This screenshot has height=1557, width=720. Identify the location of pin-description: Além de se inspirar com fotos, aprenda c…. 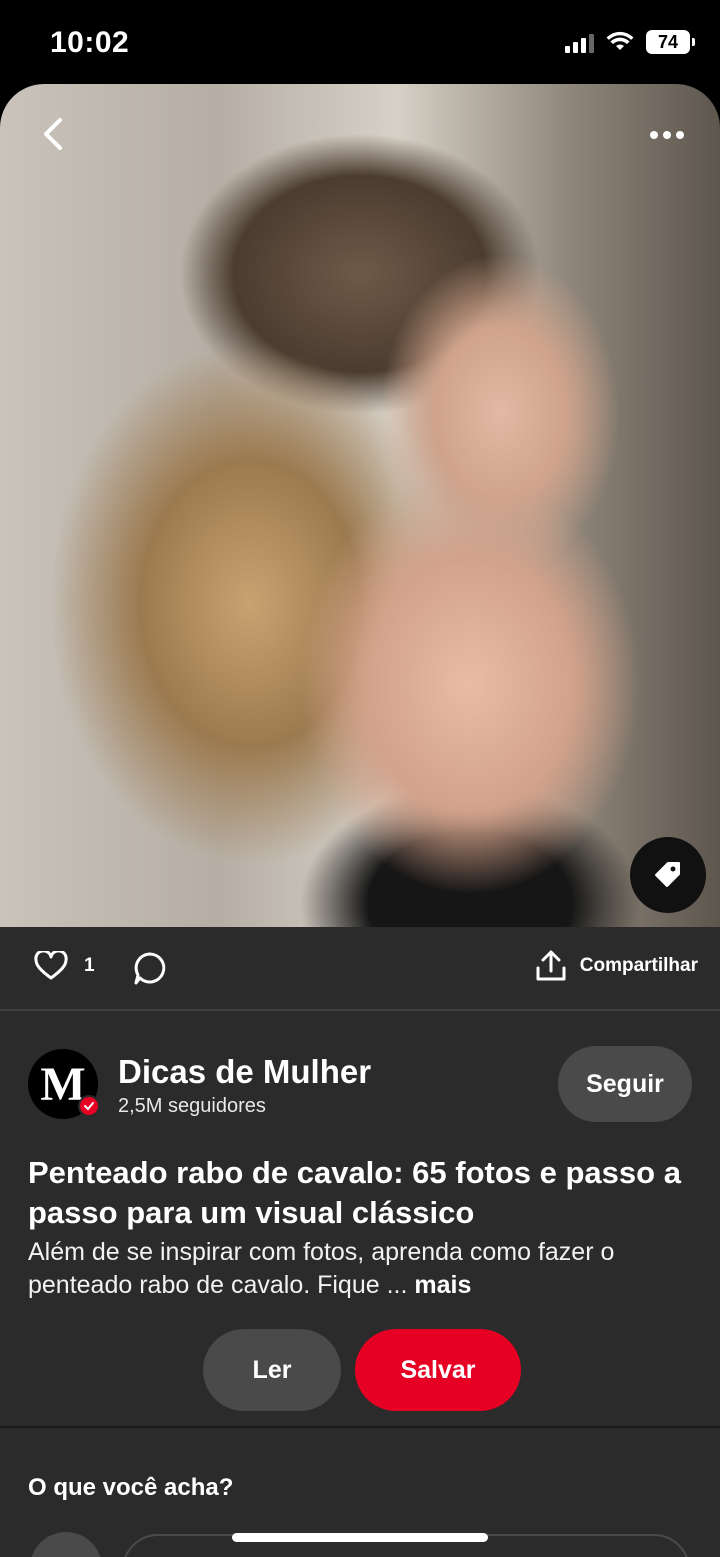
(358, 1269).